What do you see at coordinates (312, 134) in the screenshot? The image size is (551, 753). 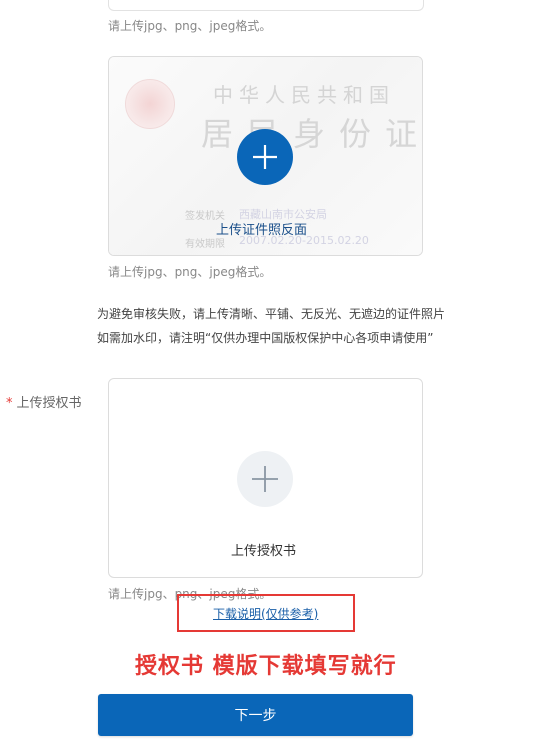 I see `id-card-title: 居民身份证` at bounding box center [312, 134].